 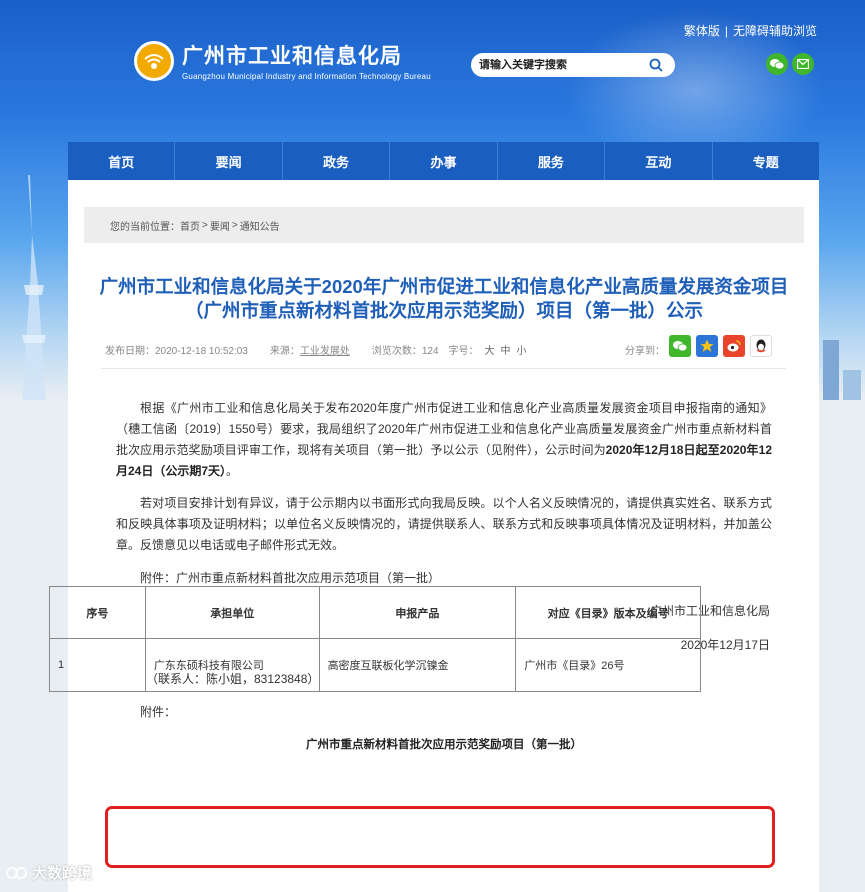 What do you see at coordinates (324, 351) in the screenshot?
I see `source: 工业发展处` at bounding box center [324, 351].